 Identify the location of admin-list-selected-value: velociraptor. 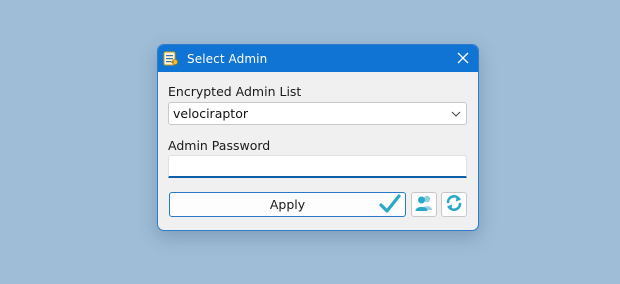
(210, 113).